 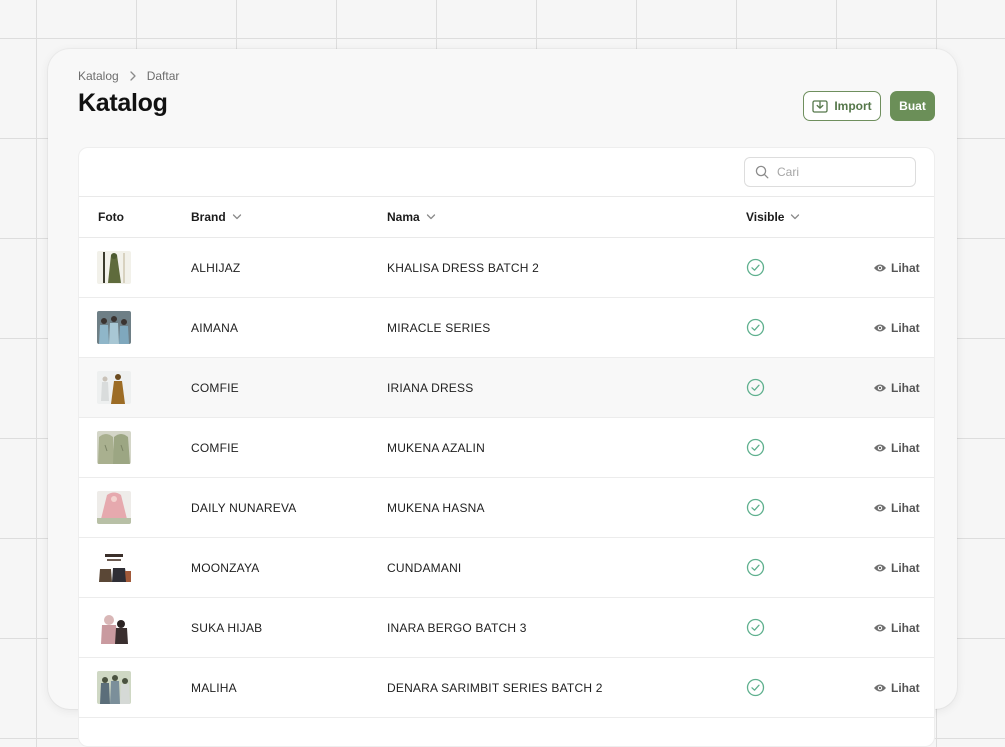 I want to click on table-row: MOONZAYA CUNDAMANI Lihat, so click(x=506, y=568).